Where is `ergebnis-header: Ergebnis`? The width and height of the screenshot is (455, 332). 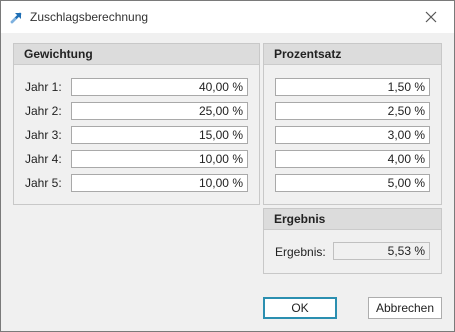 ergebnis-header: Ergebnis is located at coordinates (352, 219).